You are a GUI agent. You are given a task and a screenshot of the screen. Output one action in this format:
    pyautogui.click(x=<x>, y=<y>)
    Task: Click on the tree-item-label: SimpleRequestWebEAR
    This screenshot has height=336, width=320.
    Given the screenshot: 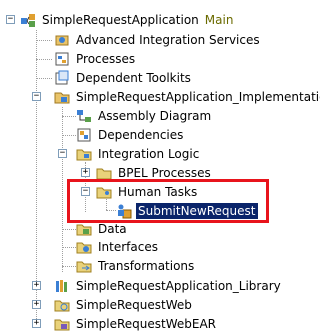 What is the action you would take?
    pyautogui.click(x=146, y=324)
    